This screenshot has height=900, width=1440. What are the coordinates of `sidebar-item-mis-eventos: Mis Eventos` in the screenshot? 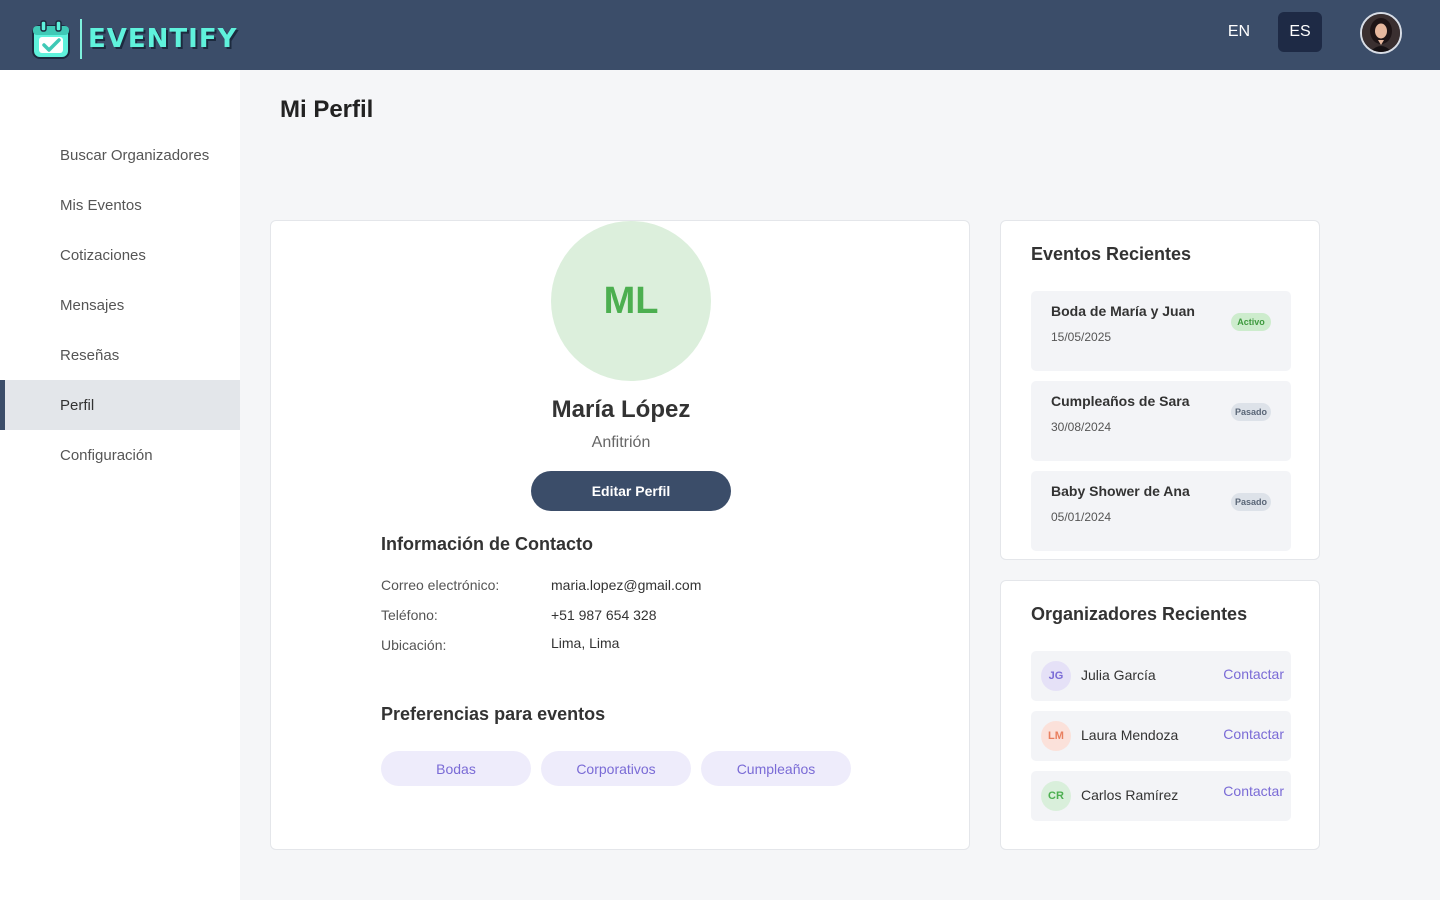 It's located at (120, 205).